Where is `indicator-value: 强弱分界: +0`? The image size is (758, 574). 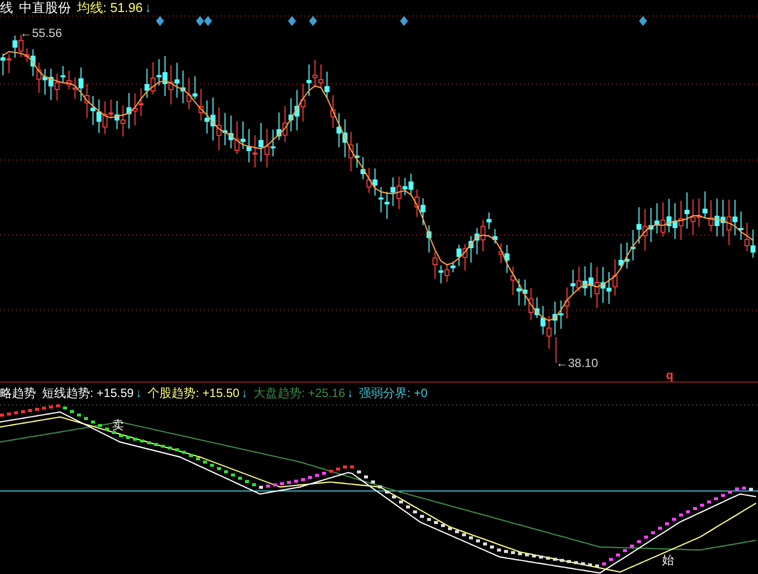
indicator-value: 强弱分界: +0 is located at coordinates (393, 393).